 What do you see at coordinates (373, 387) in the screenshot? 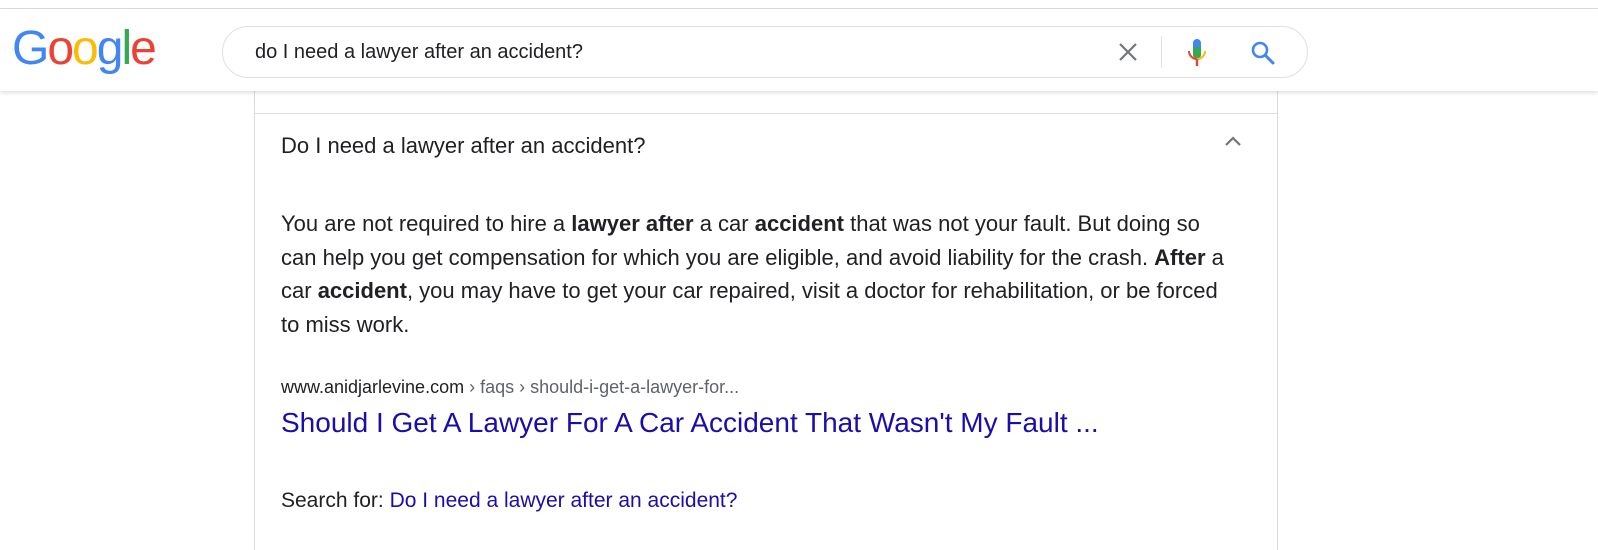
I see `cite-domain: www.anidjarlevine.com` at bounding box center [373, 387].